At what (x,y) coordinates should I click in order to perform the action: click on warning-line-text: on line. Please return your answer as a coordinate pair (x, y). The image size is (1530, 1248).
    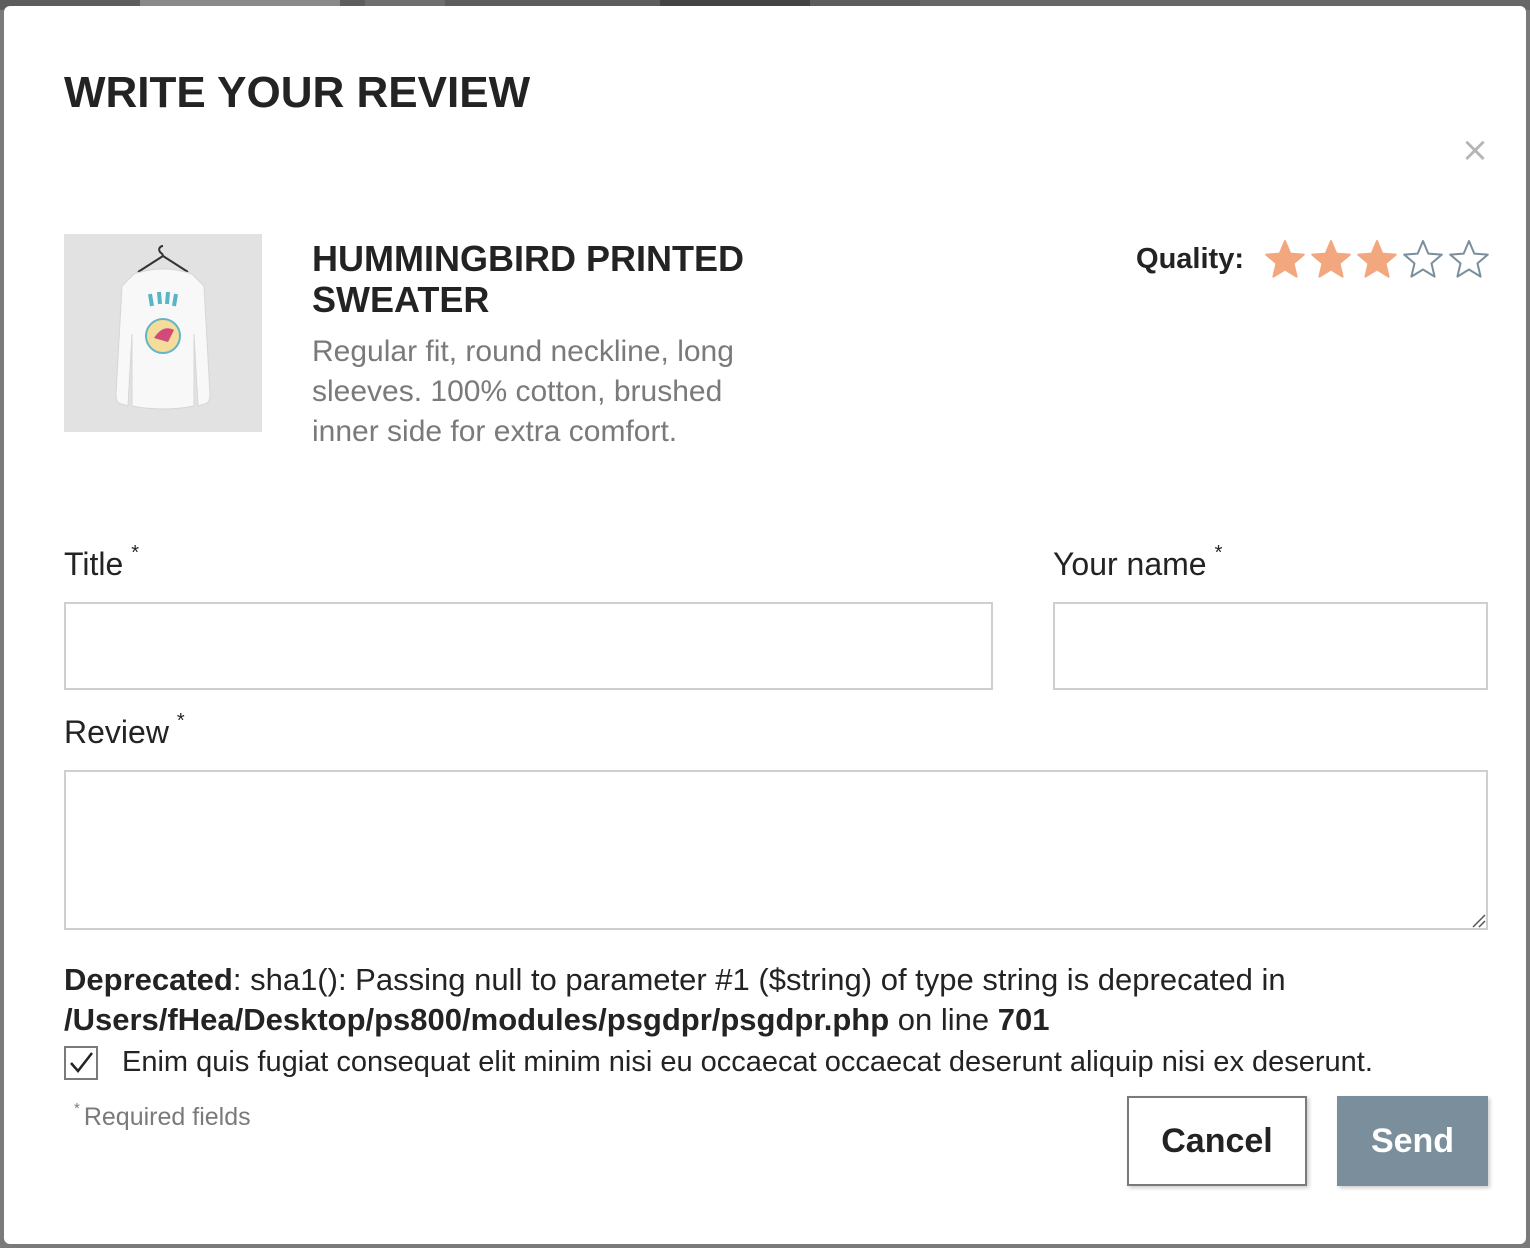
    Looking at the image, I should click on (943, 1019).